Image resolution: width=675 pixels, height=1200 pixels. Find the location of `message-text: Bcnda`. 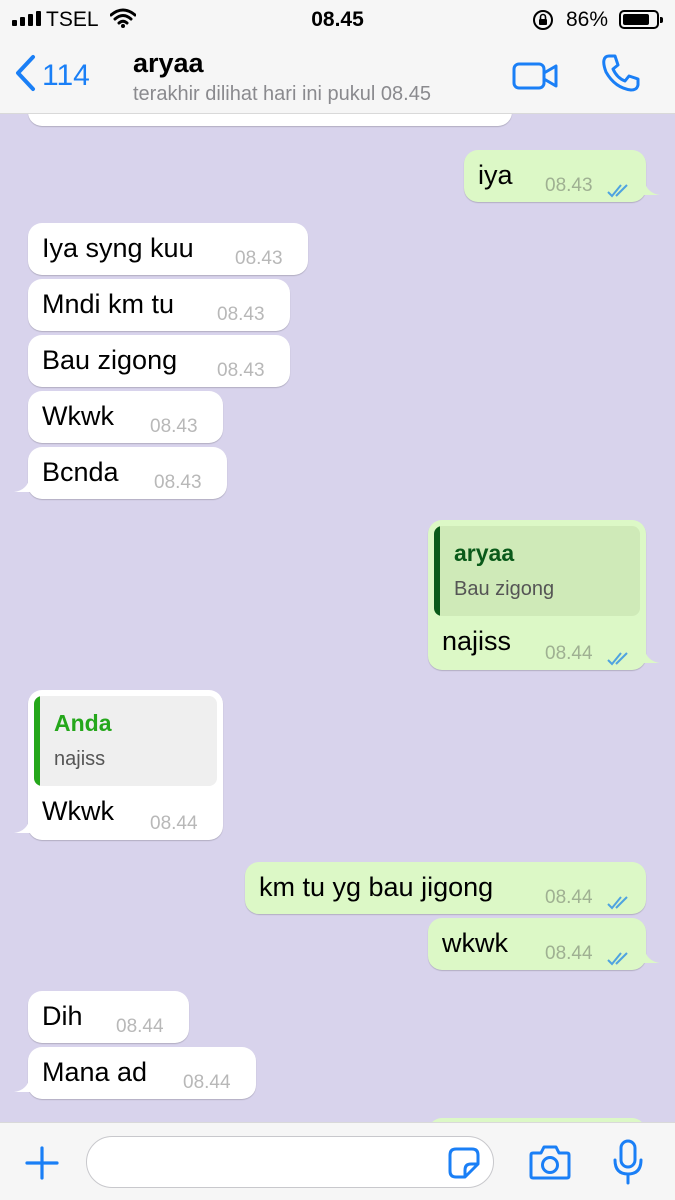

message-text: Bcnda is located at coordinates (80, 472).